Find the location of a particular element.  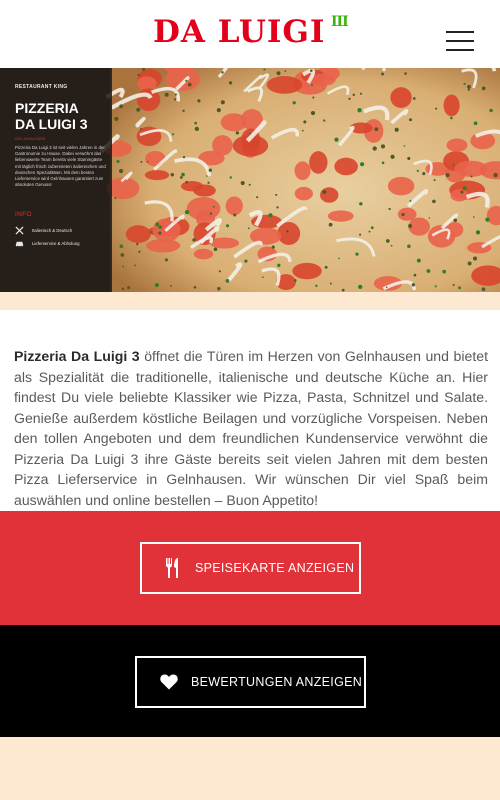

show-reviews-button: BEWERTUNGEN ANZEIGEN is located at coordinates (250, 682).